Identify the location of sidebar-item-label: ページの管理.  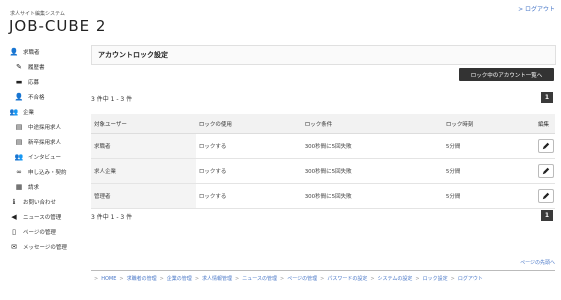
(39, 232).